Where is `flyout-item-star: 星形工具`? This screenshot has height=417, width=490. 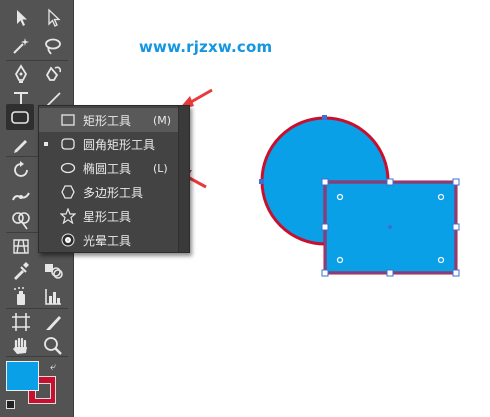 flyout-item-star: 星形工具 is located at coordinates (108, 216).